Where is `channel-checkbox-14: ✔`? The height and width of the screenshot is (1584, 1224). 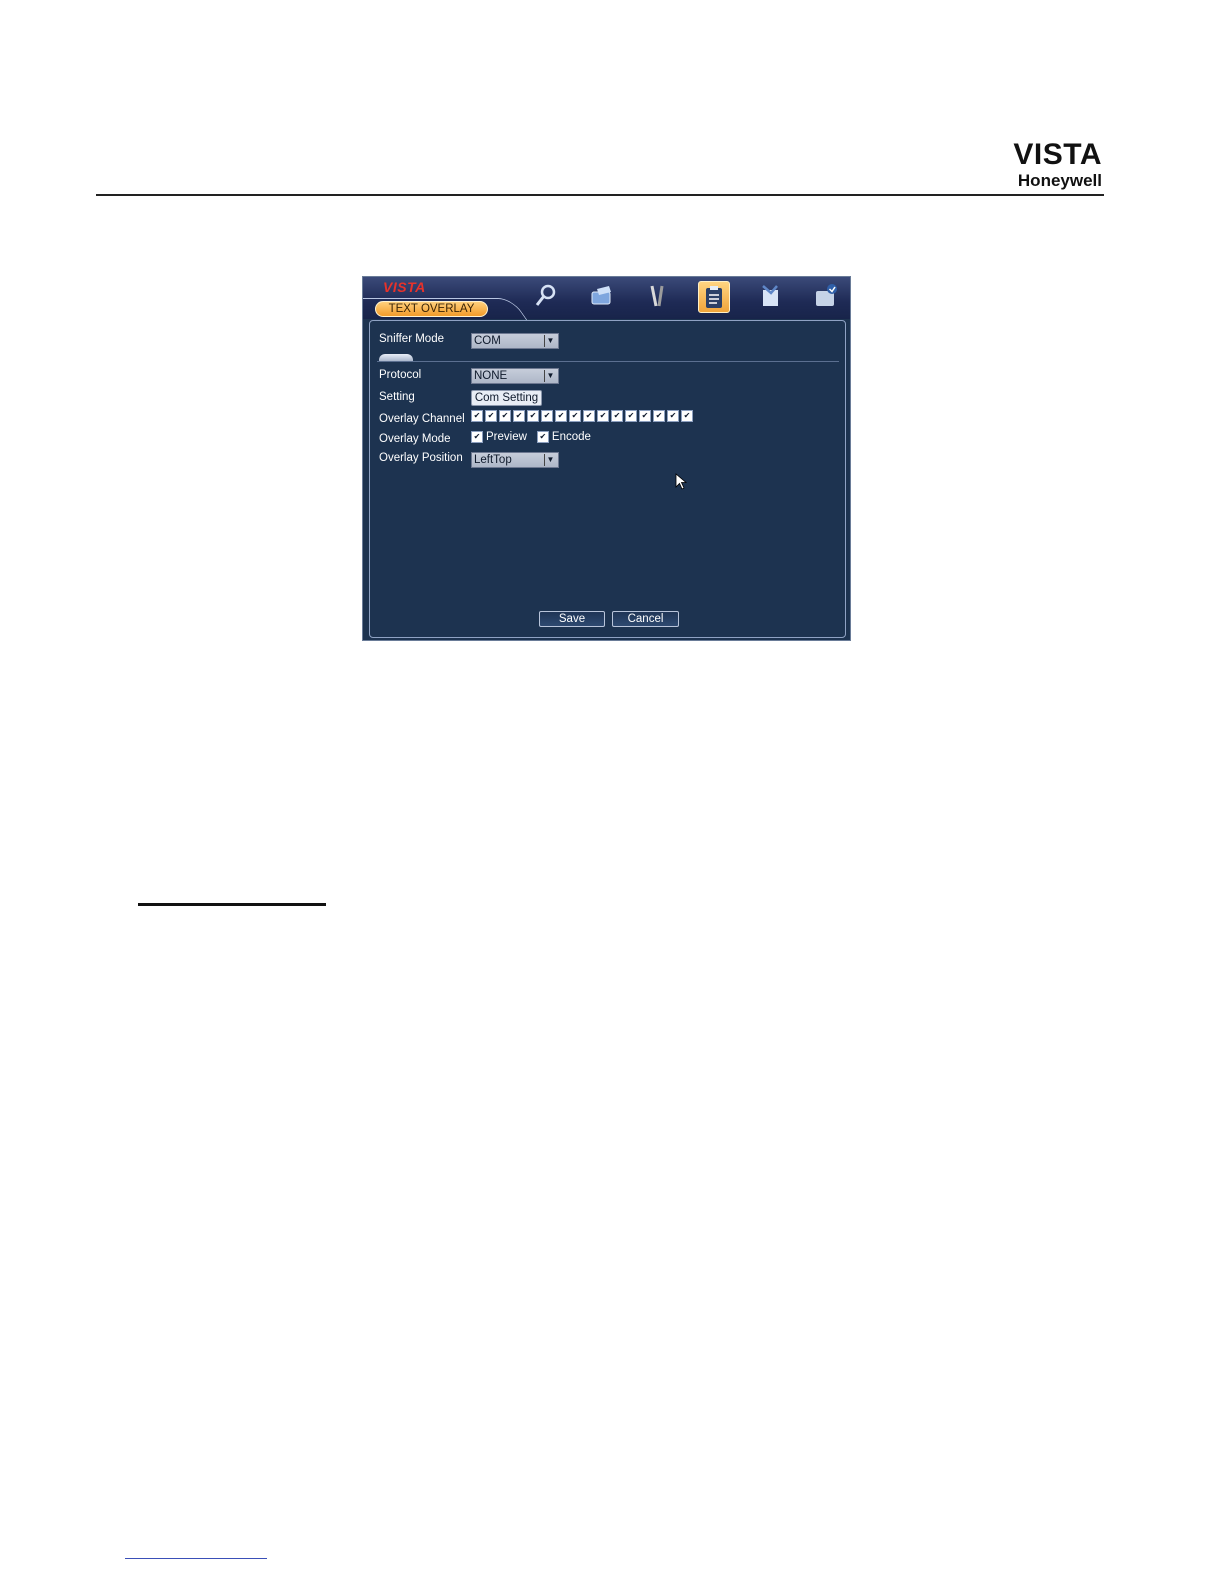
channel-checkbox-14: ✔ is located at coordinates (659, 416).